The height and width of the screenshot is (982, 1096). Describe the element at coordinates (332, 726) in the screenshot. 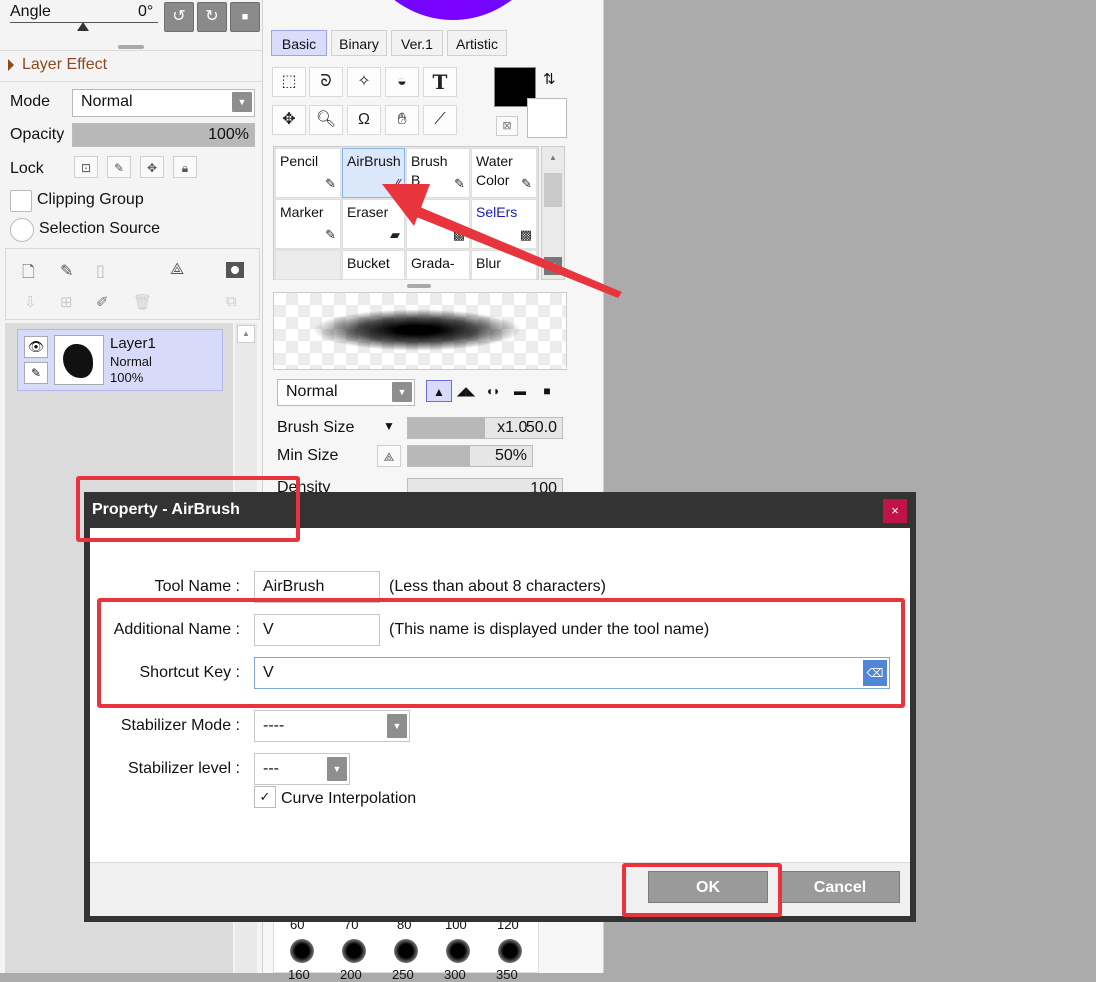

I see `stabilizer-mode-dropdown: ---- ▼` at that location.